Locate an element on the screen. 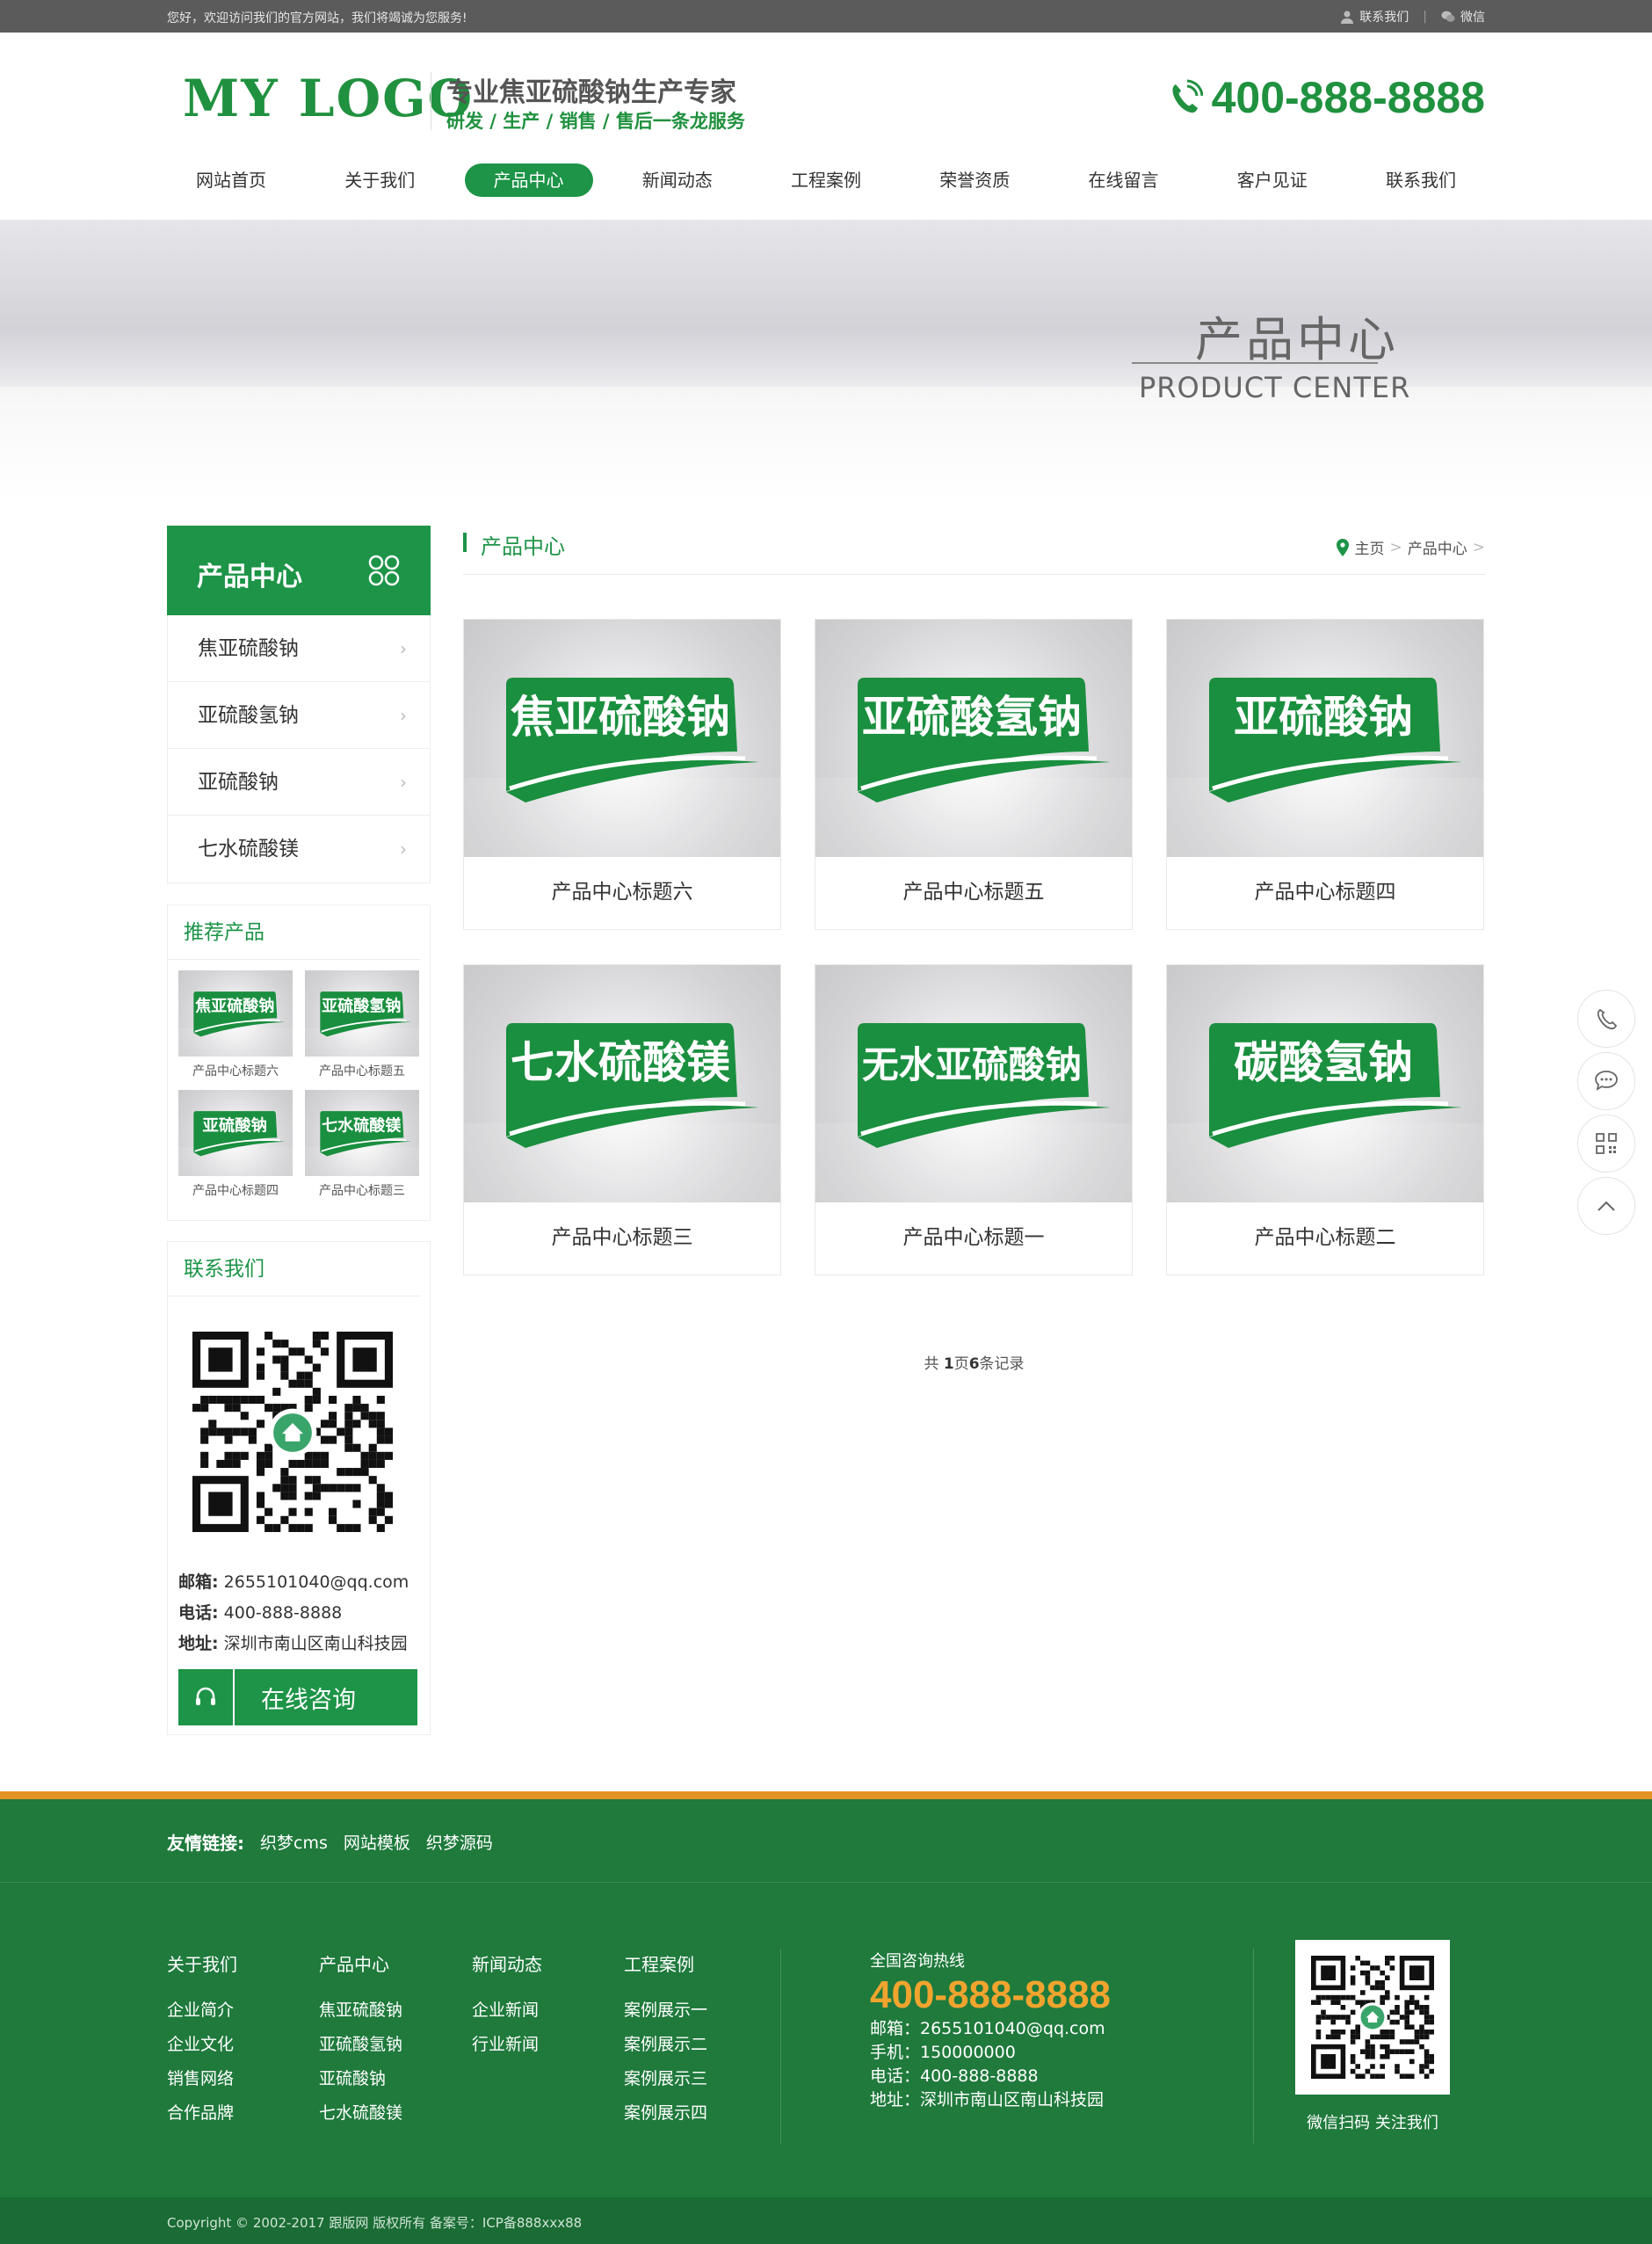  friend-links: 友情链接: 织梦cms 网站模板 织梦源码 is located at coordinates (330, 1842).